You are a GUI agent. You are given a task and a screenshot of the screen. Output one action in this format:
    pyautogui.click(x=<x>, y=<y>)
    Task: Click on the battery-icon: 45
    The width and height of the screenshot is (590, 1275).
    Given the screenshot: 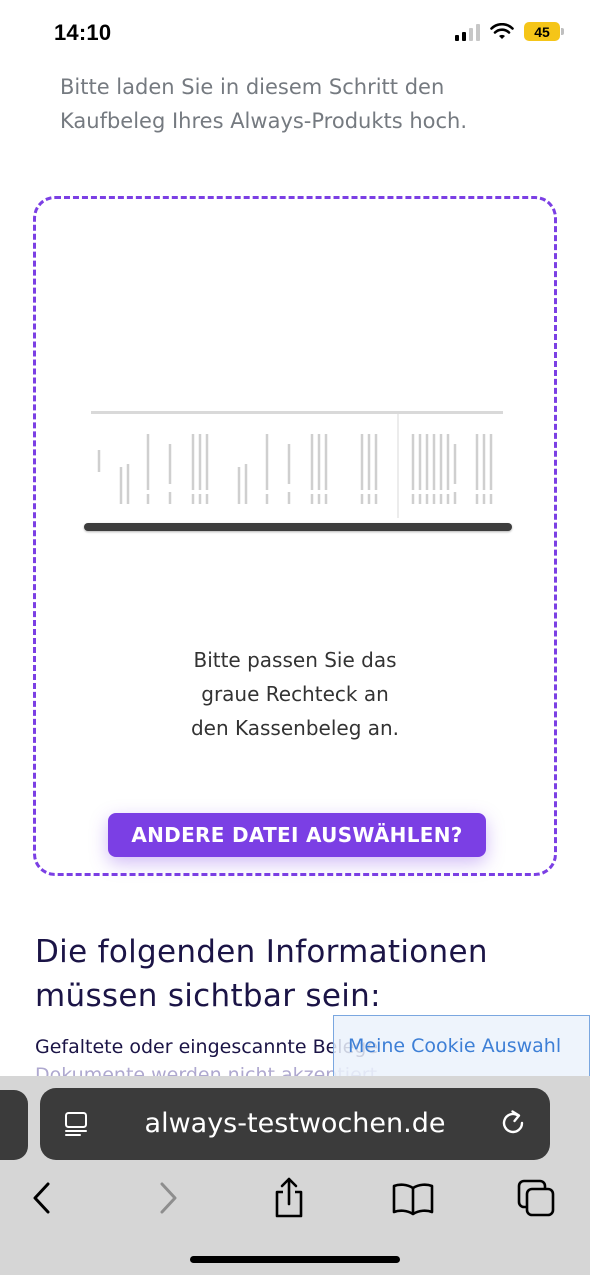 What is the action you would take?
    pyautogui.click(x=544, y=31)
    